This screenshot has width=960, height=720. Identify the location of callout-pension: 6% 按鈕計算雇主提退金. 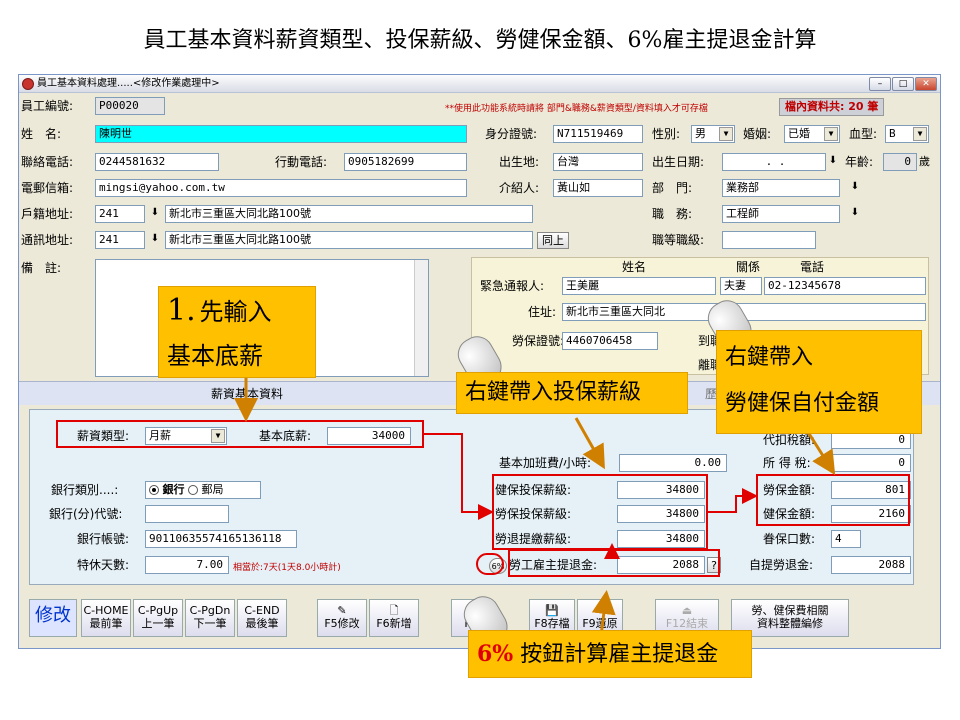
(610, 654).